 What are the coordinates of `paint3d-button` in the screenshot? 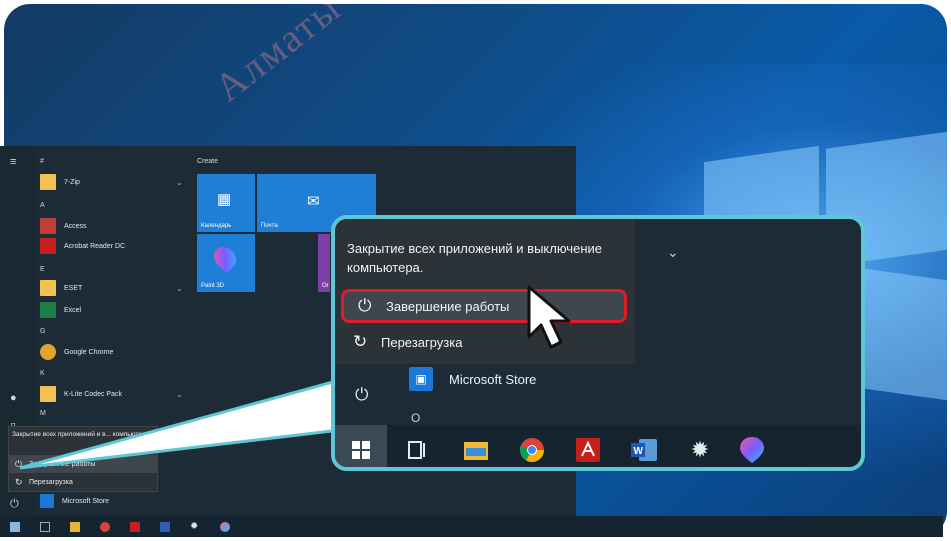 It's located at (752, 450).